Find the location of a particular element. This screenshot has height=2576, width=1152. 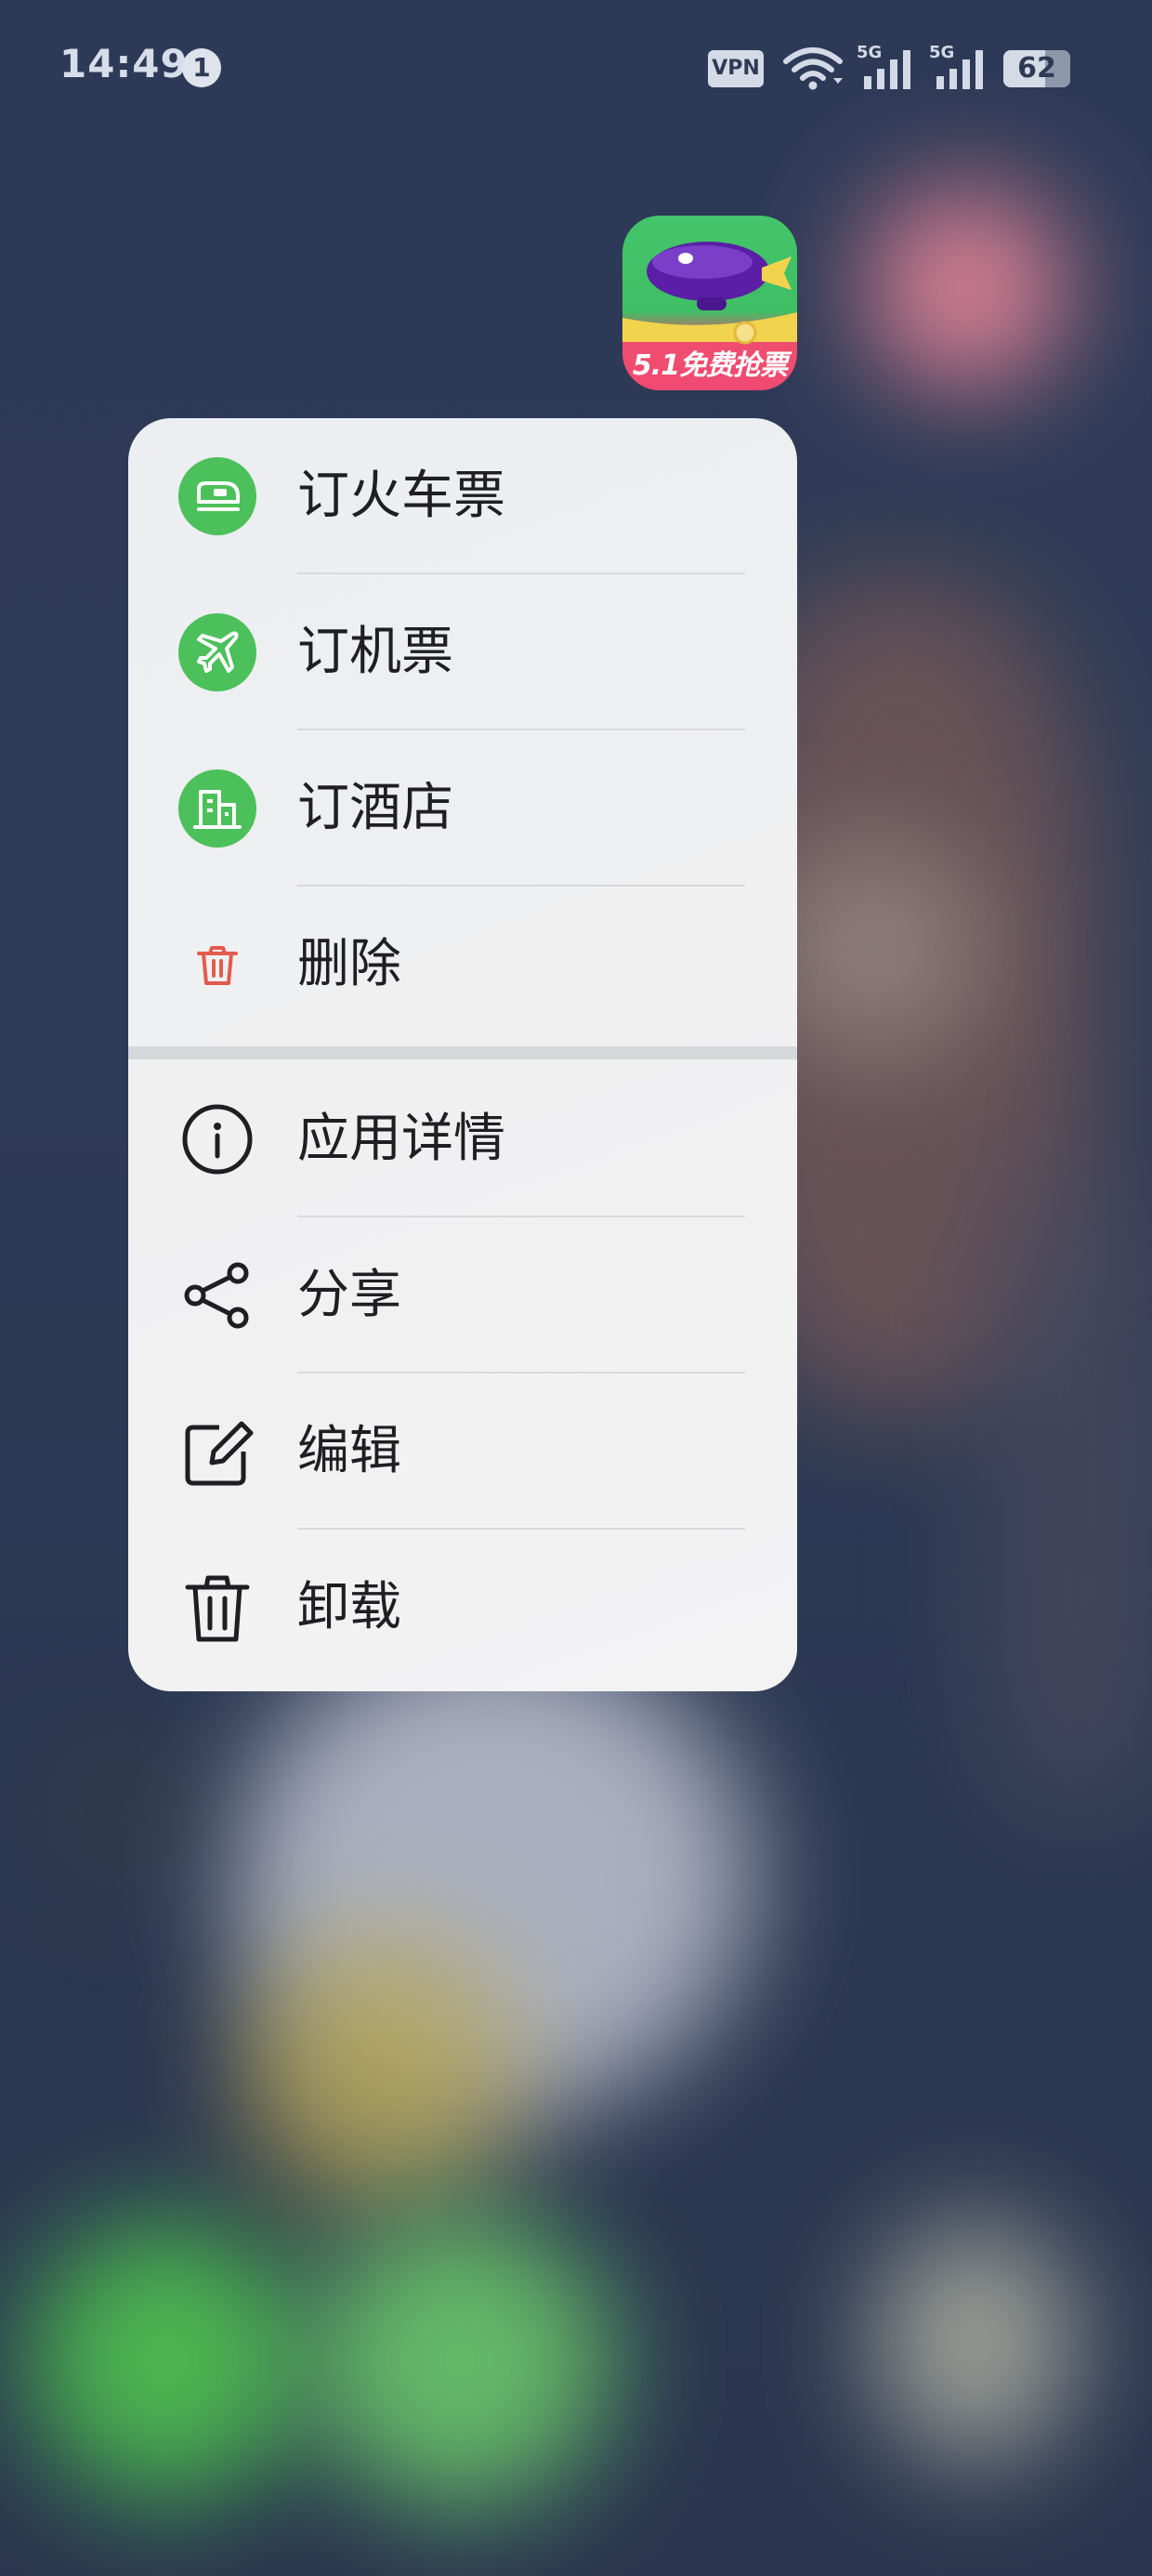

app-info-button: 应用详情 is located at coordinates (462, 1139).